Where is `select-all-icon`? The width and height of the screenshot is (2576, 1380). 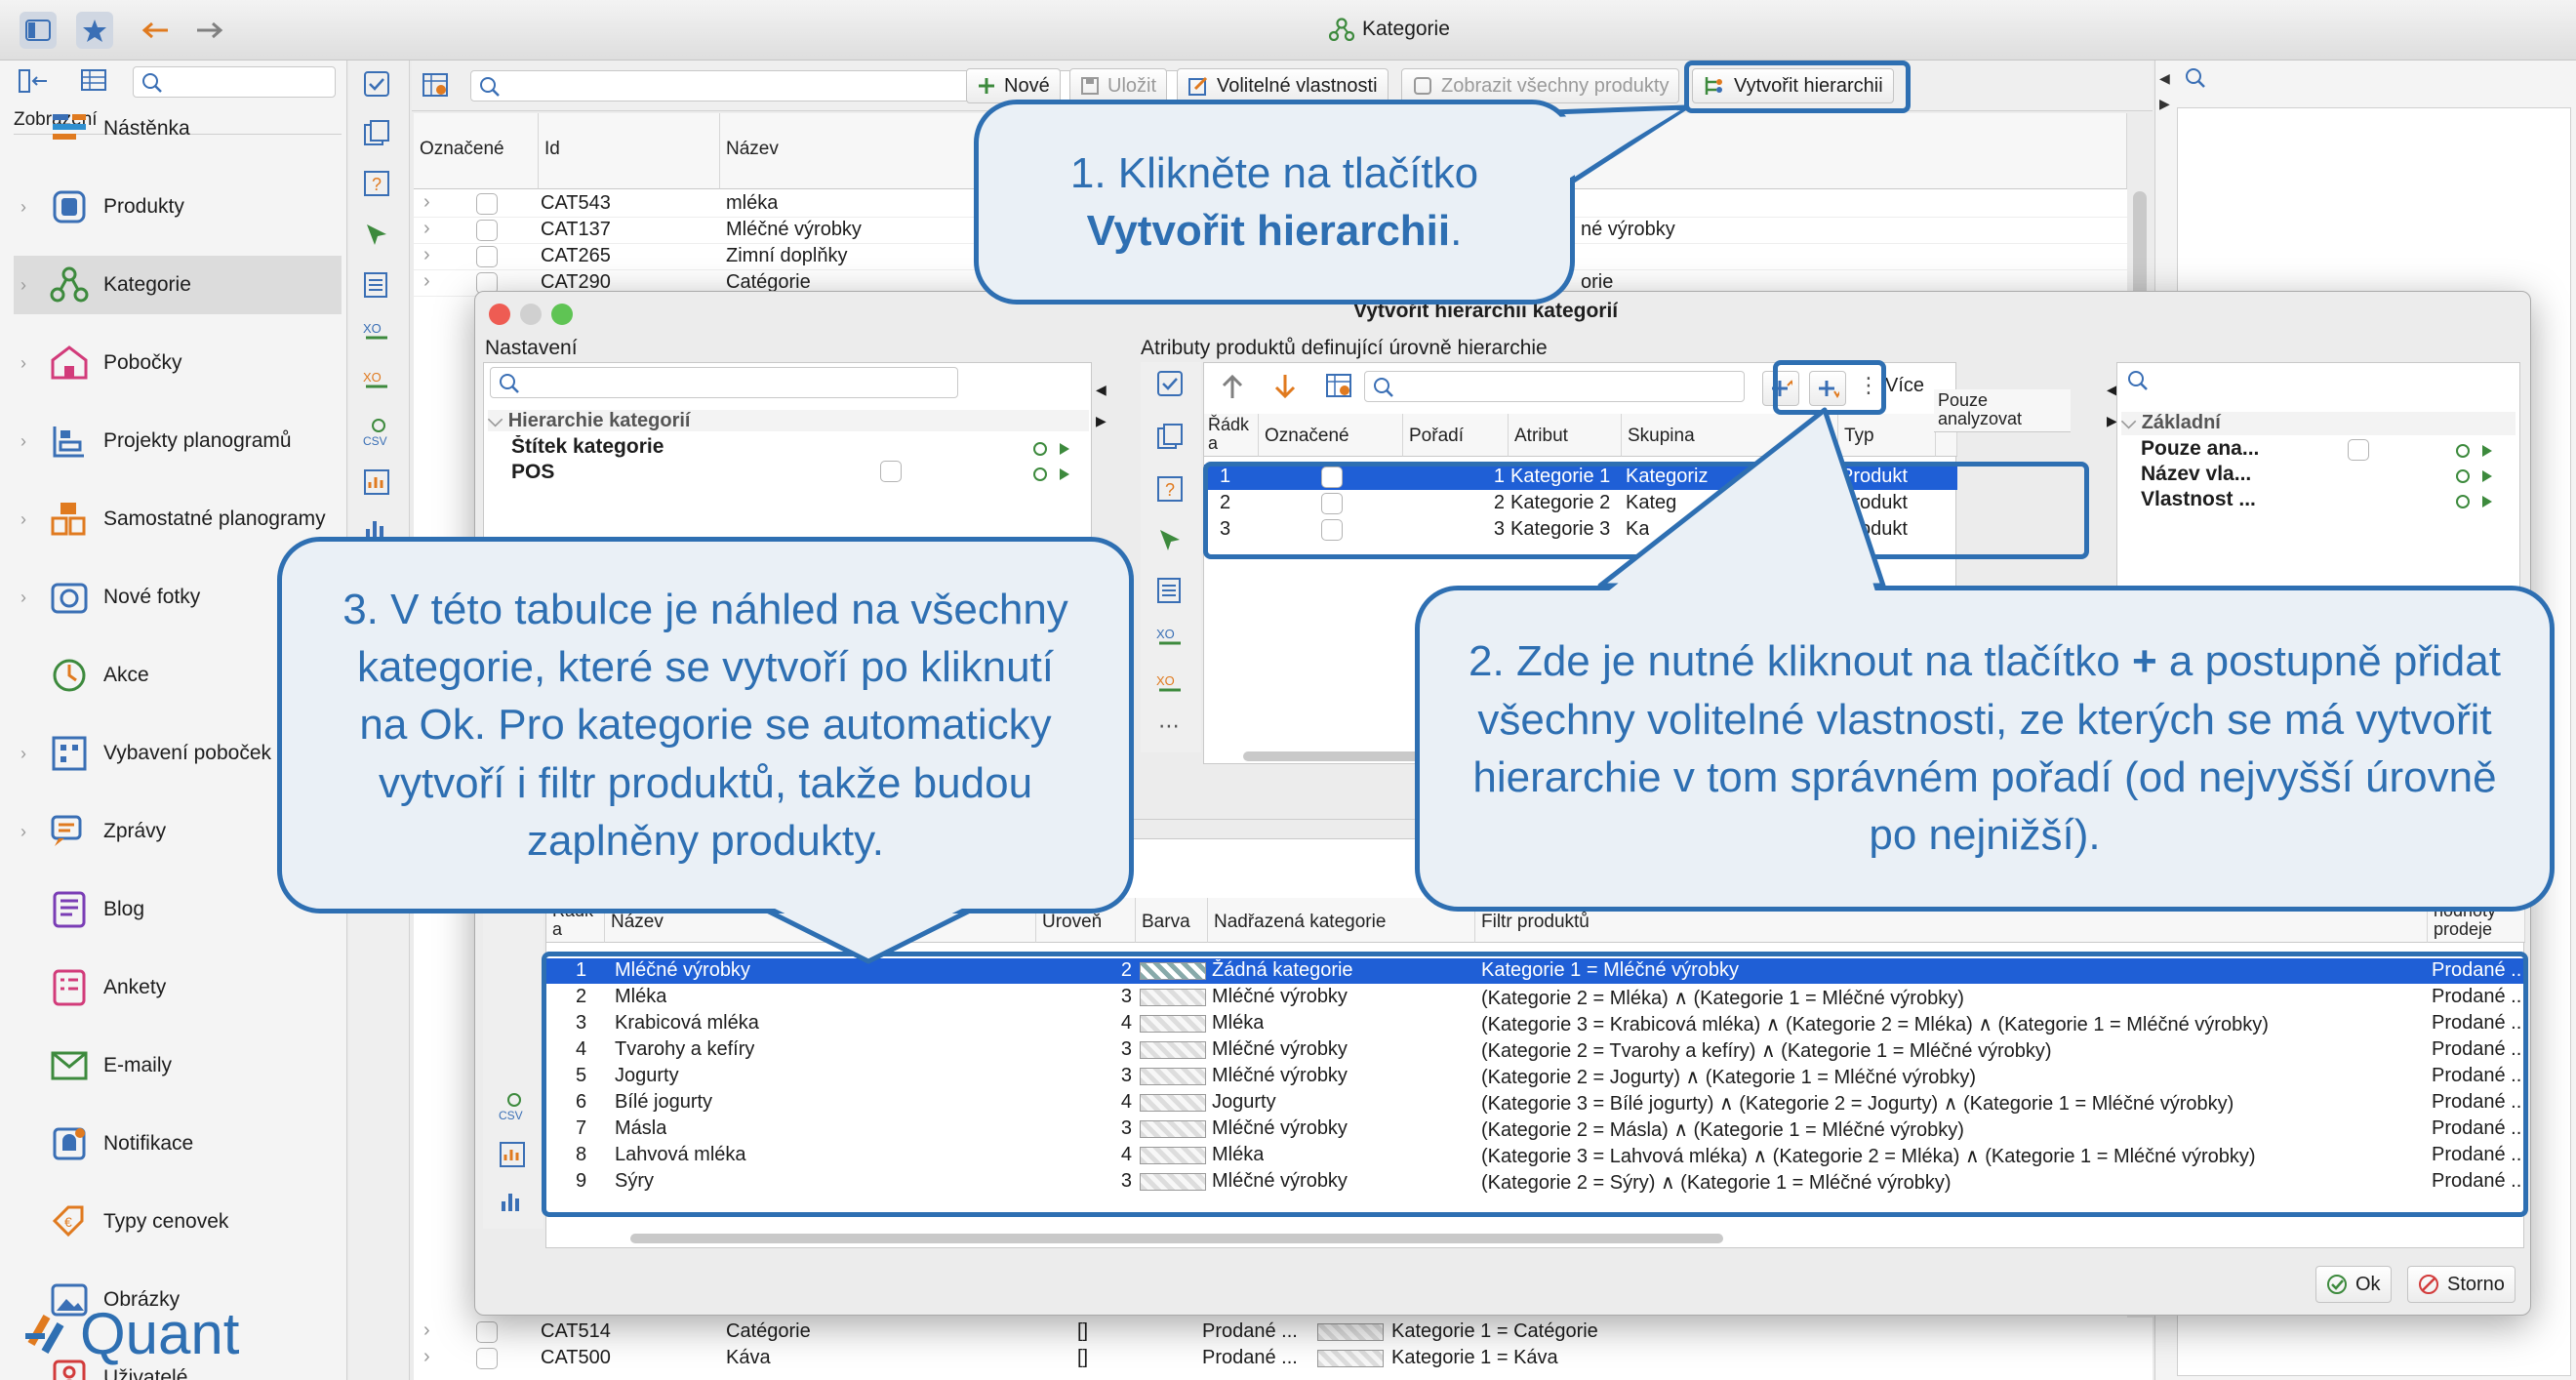 select-all-icon is located at coordinates (377, 84).